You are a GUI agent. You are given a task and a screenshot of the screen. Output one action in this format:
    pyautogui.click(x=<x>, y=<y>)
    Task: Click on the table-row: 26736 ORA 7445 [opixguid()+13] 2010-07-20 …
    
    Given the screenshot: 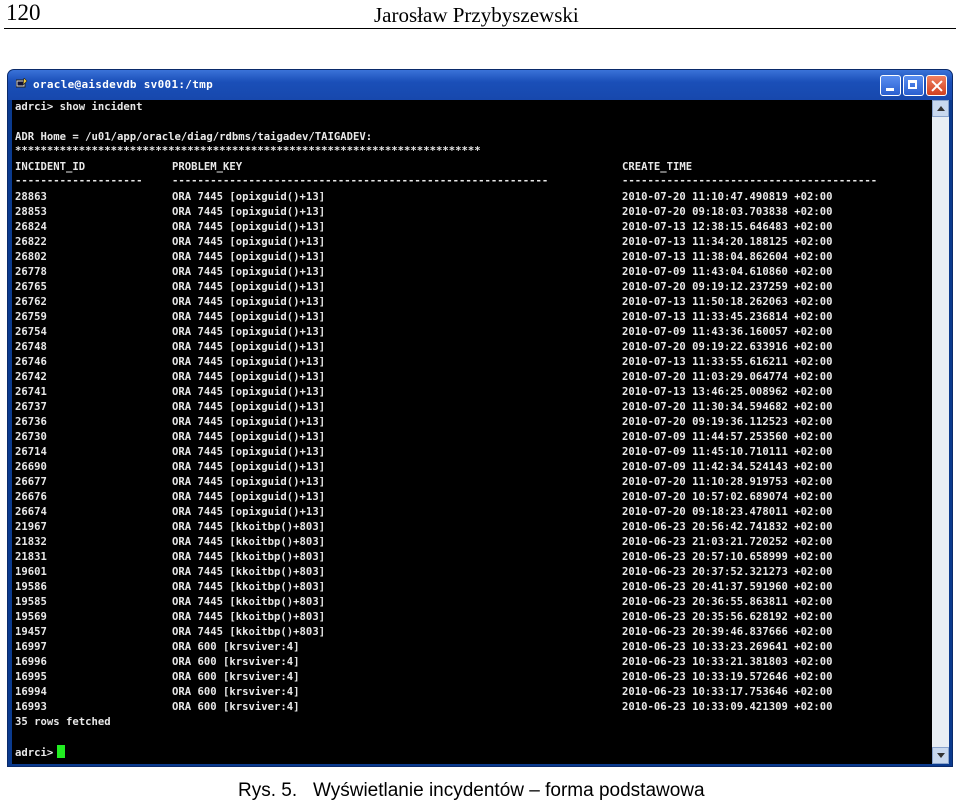 What is the action you would take?
    pyautogui.click(x=472, y=422)
    